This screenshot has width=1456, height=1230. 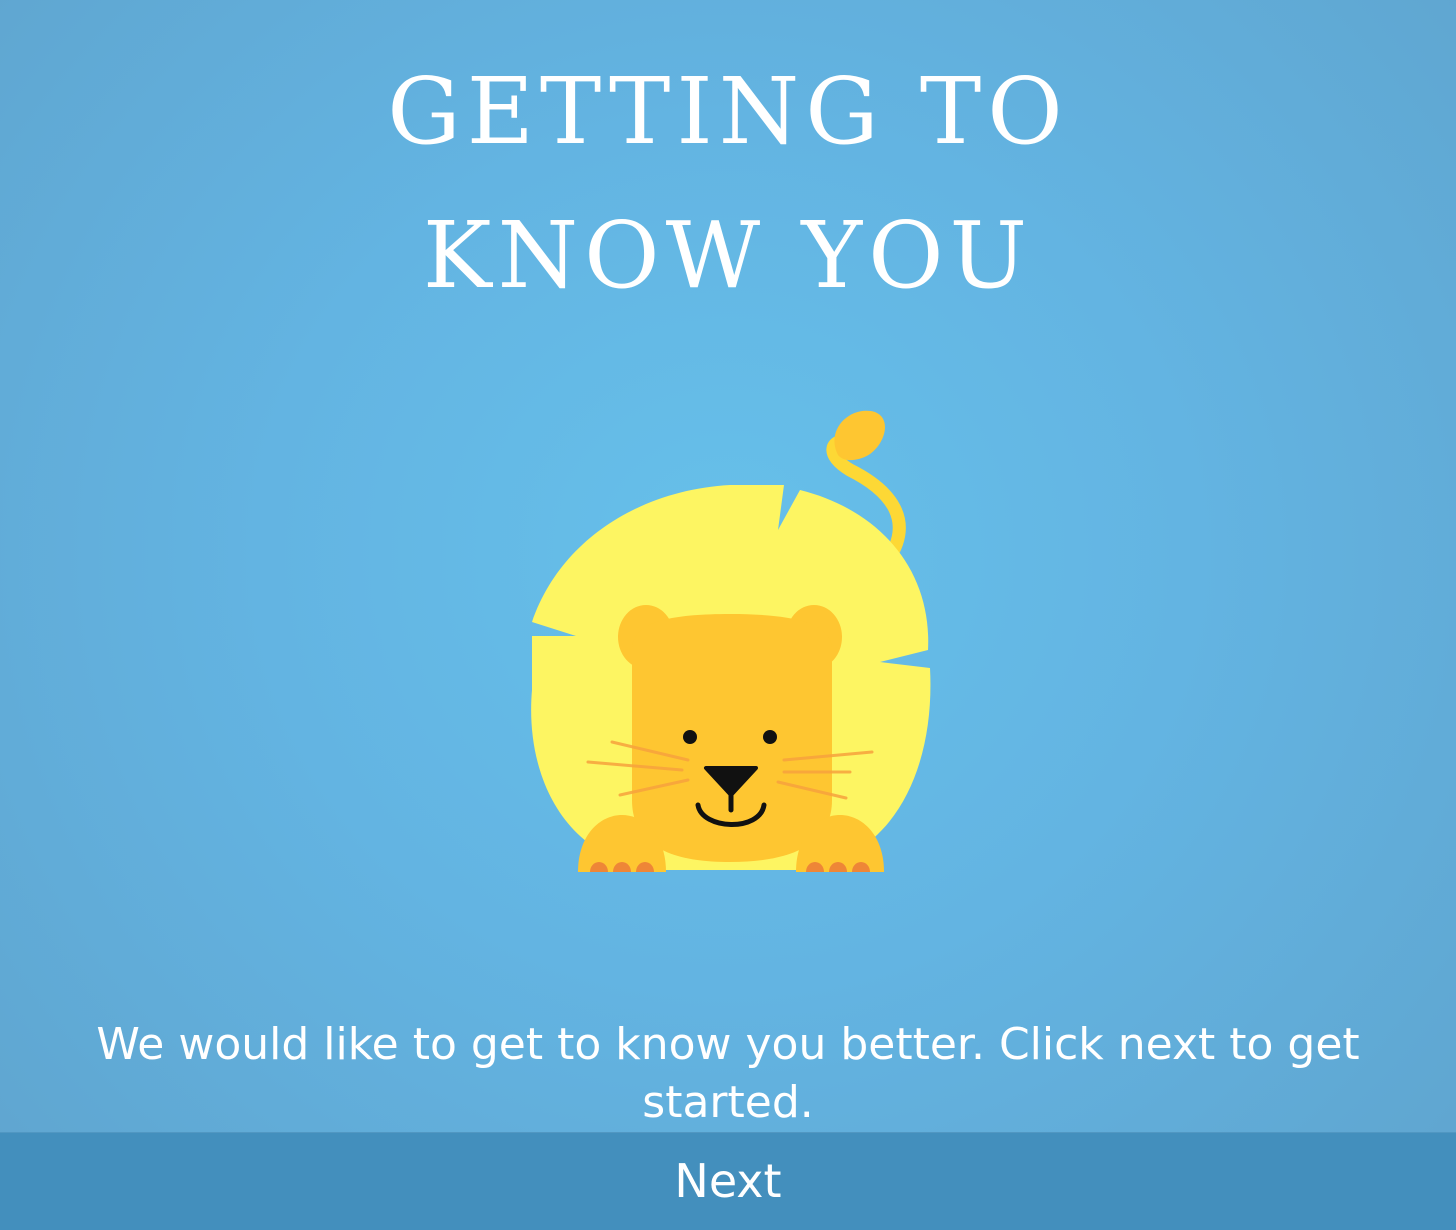 I want to click on page-title-line-1: GETTING TO, so click(x=728, y=111).